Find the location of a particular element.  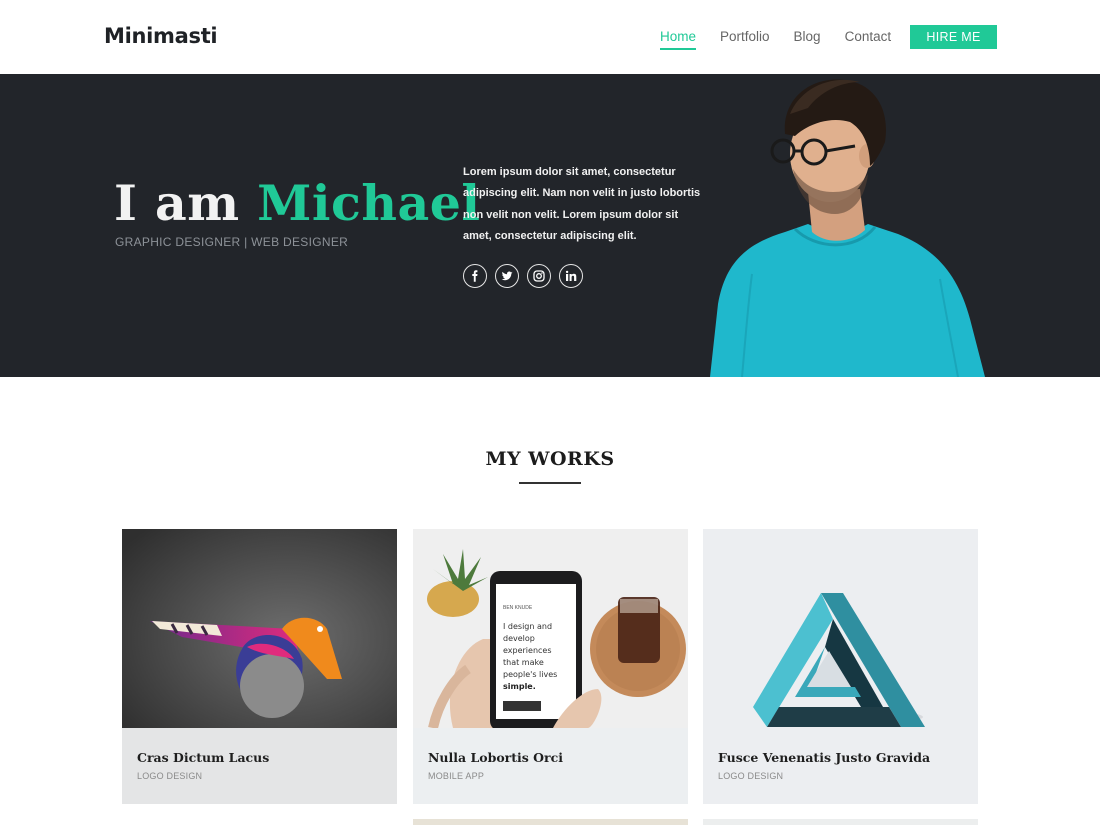

card-title: Fusce Venenatis Justo Gravida is located at coordinates (824, 757).